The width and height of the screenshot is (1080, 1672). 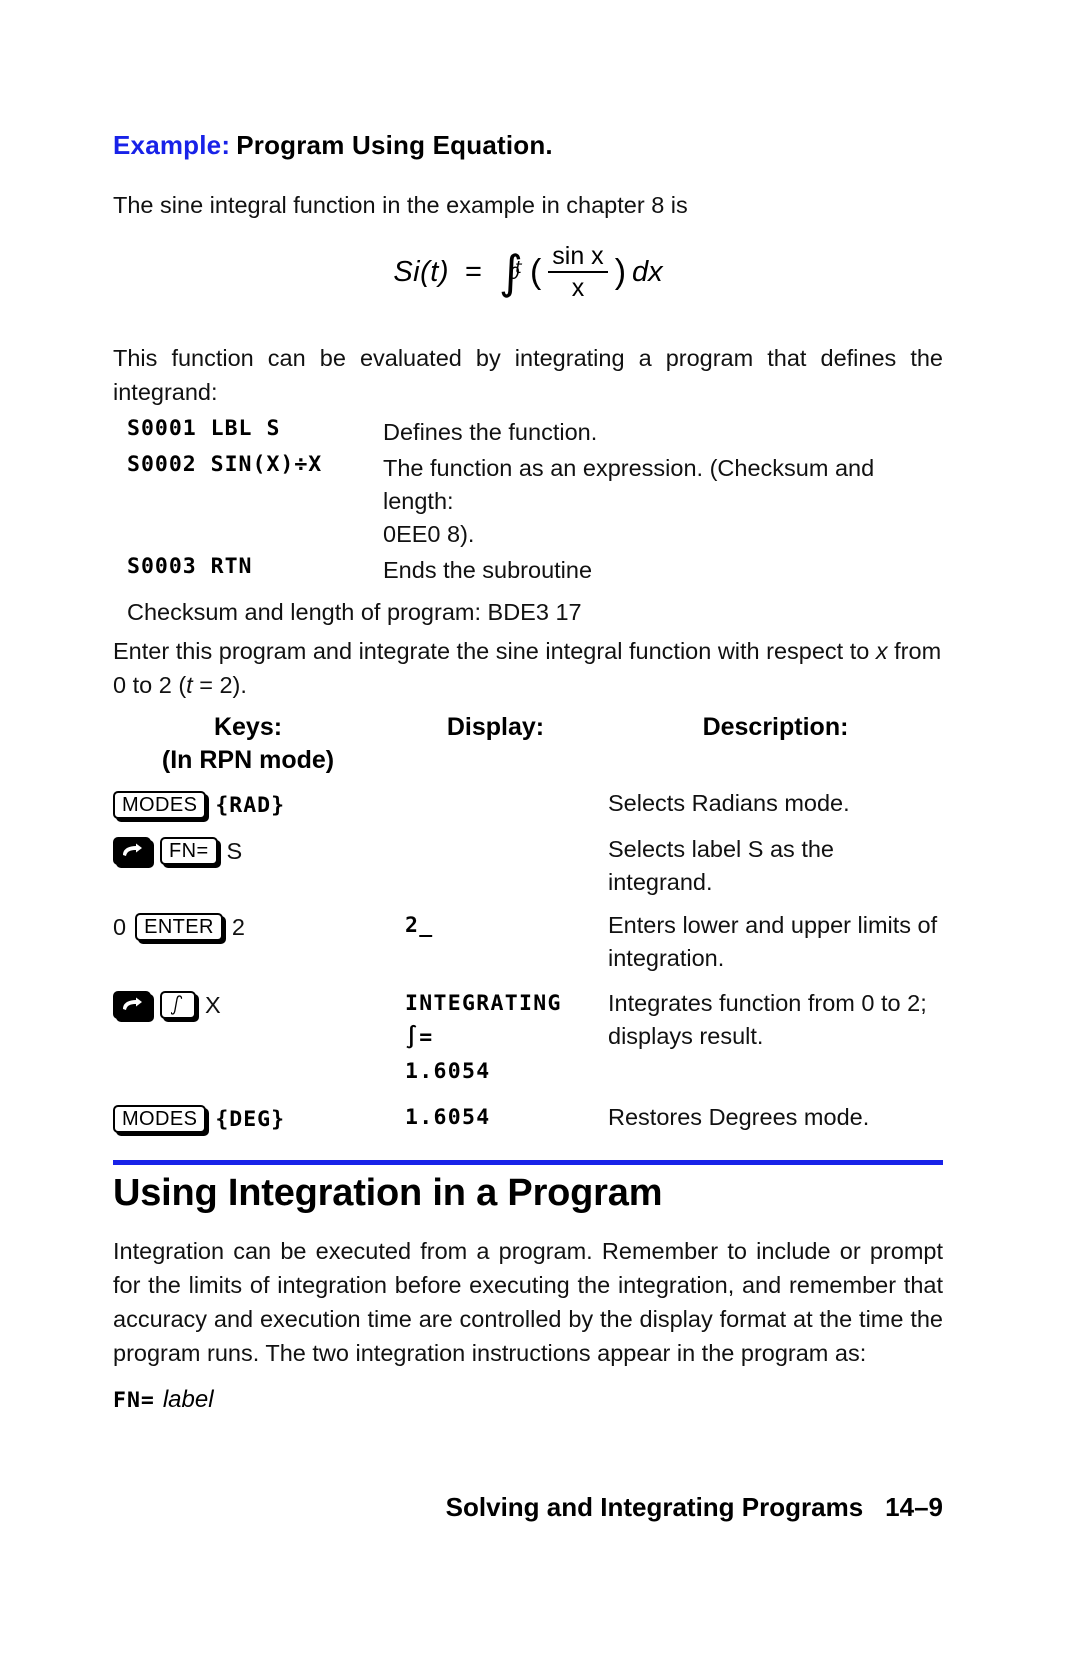 I want to click on row-keys: FN= S, so click(x=248, y=851).